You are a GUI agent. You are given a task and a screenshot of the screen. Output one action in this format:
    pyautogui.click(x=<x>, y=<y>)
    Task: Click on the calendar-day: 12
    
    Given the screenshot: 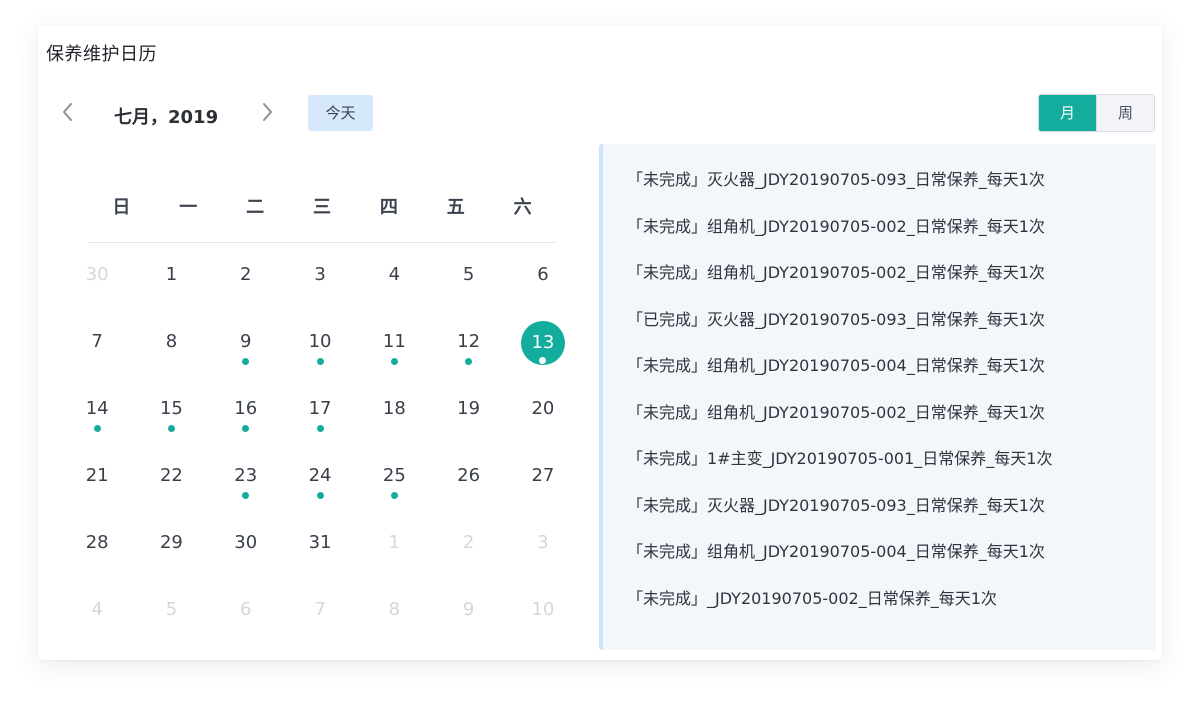 What is the action you would take?
    pyautogui.click(x=468, y=342)
    